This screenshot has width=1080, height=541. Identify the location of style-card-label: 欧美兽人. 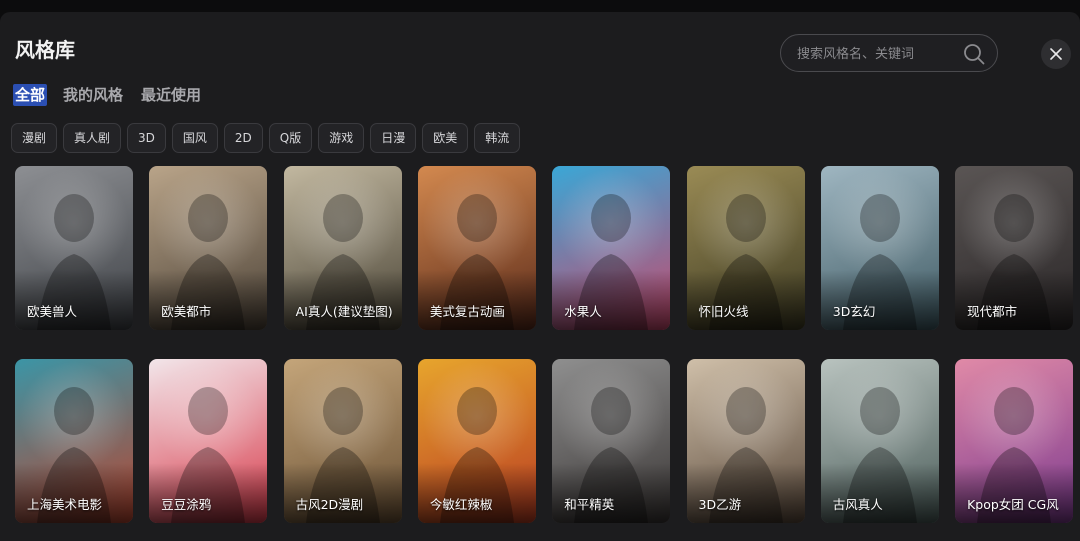
(52, 311).